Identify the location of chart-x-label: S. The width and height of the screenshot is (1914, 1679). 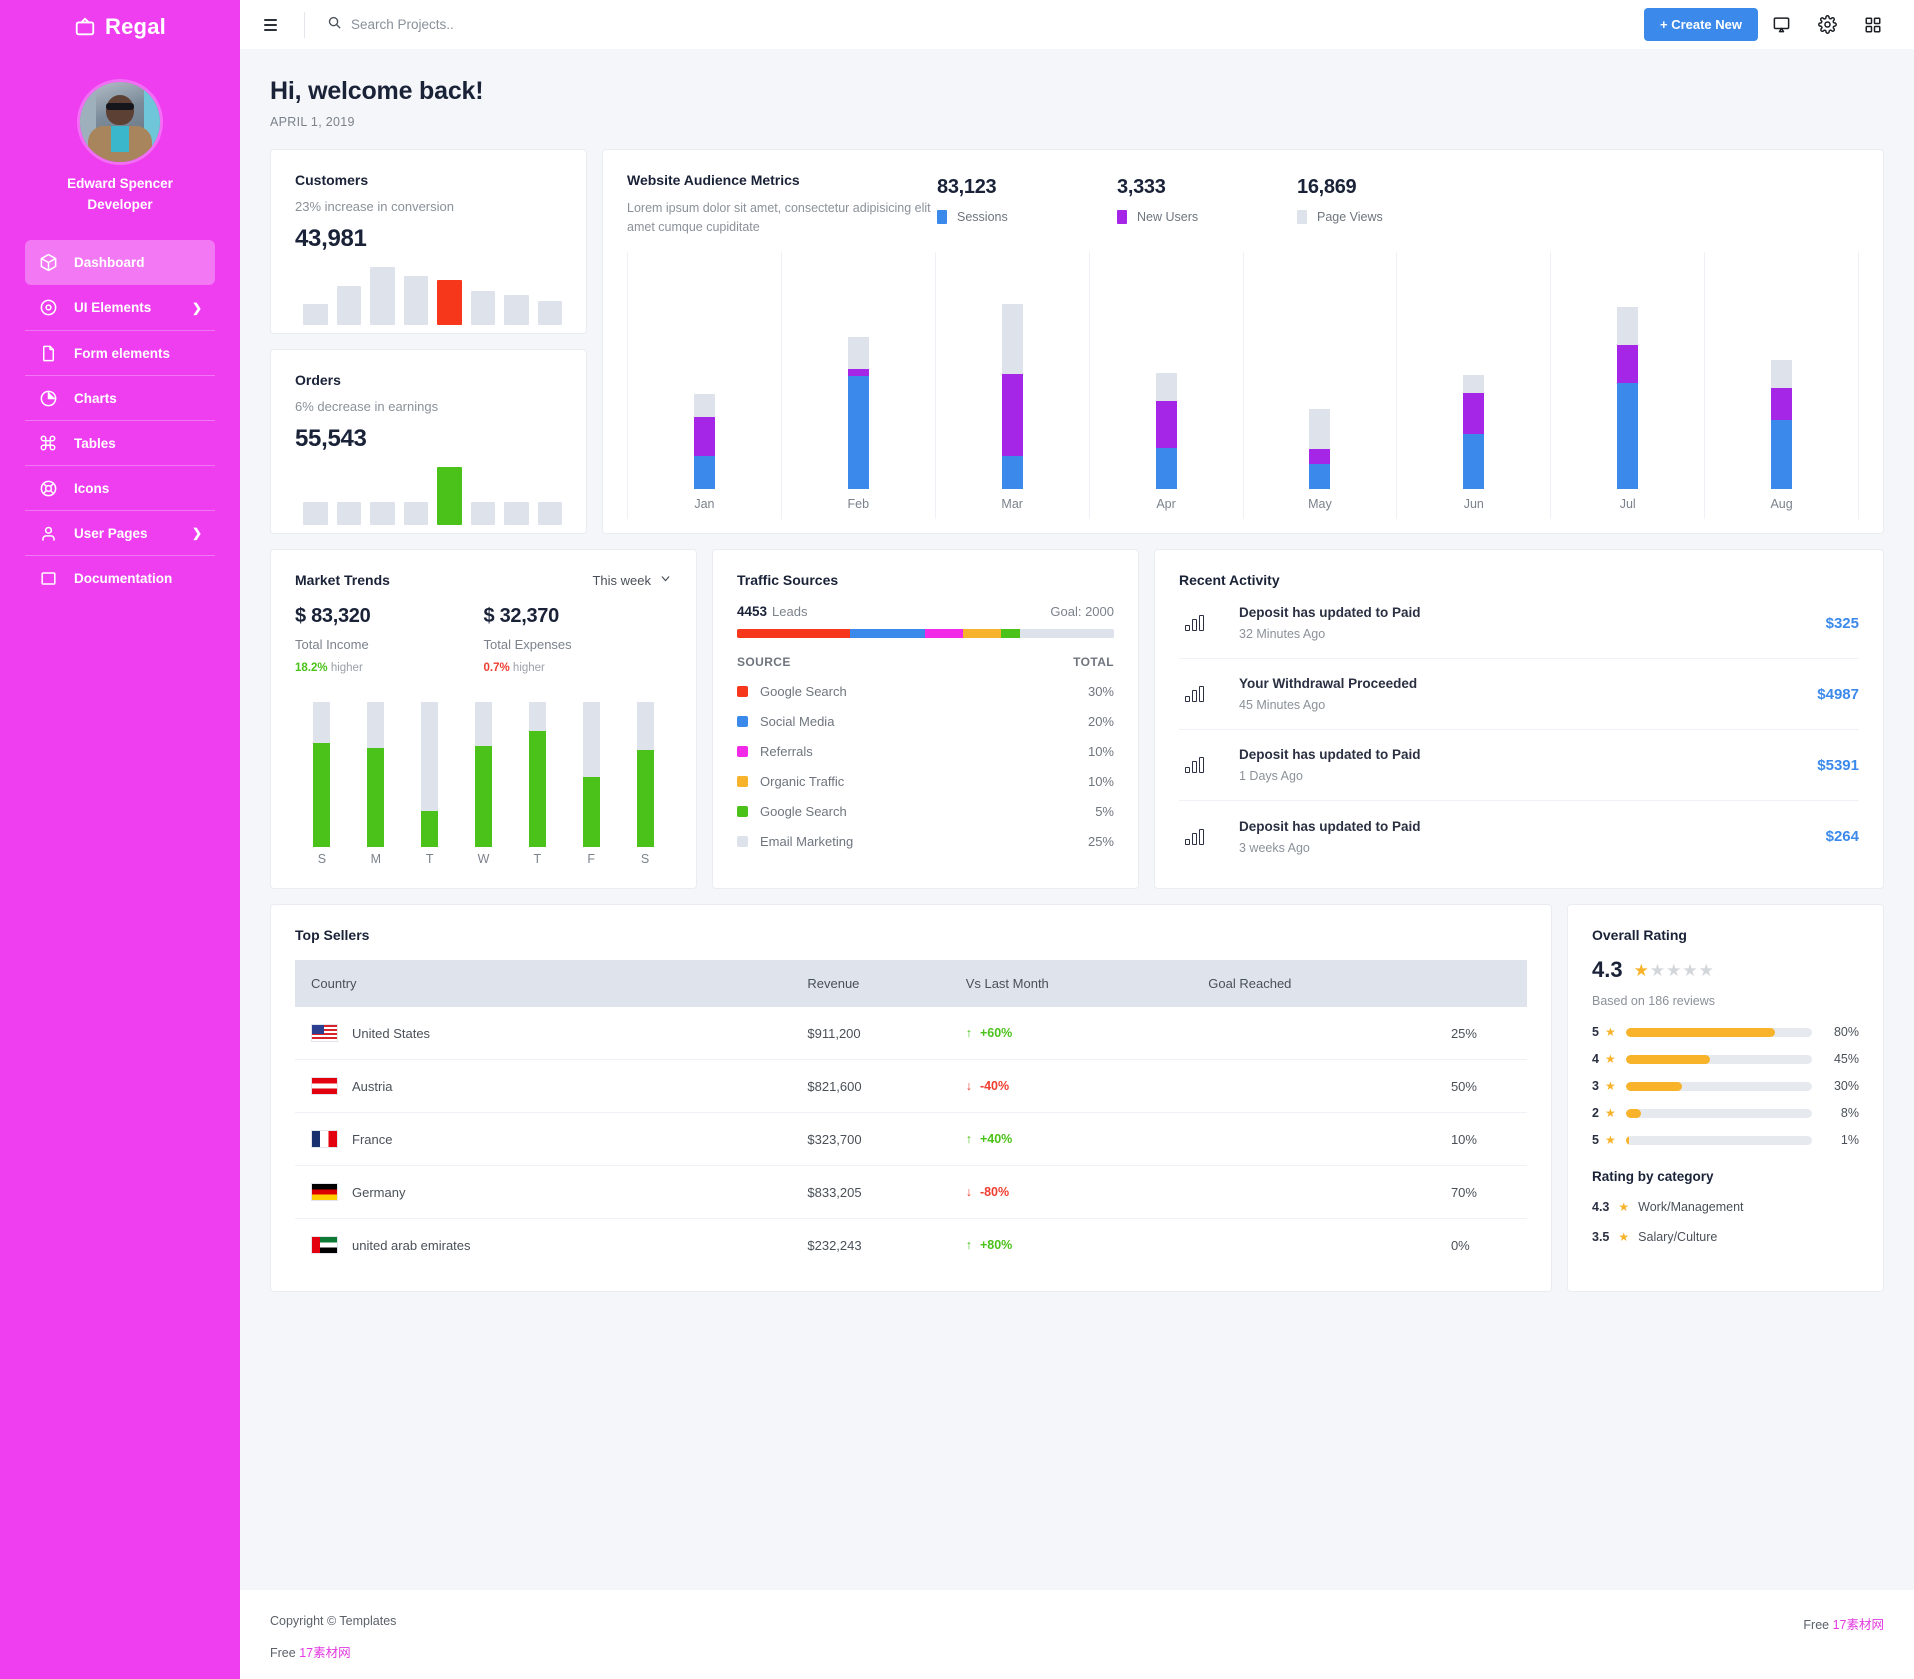
(322, 859).